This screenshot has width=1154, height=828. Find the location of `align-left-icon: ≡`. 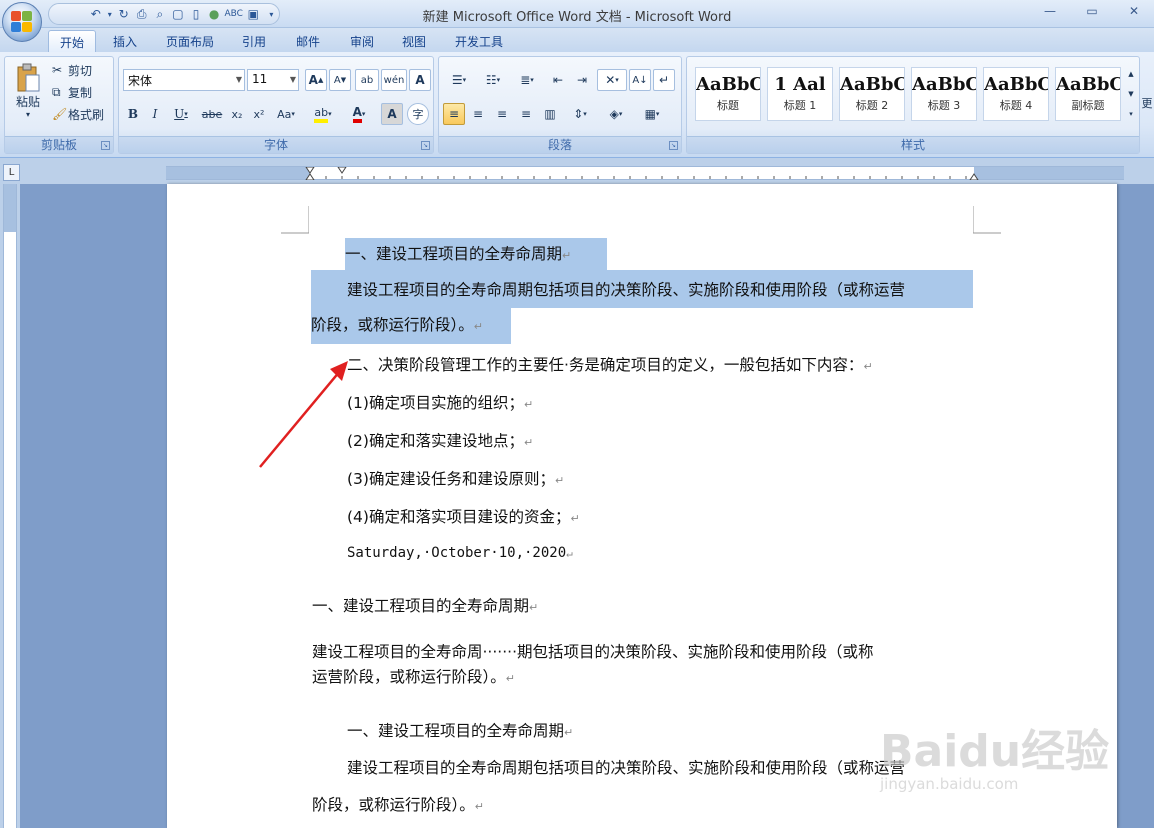

align-left-icon: ≡ is located at coordinates (454, 114).